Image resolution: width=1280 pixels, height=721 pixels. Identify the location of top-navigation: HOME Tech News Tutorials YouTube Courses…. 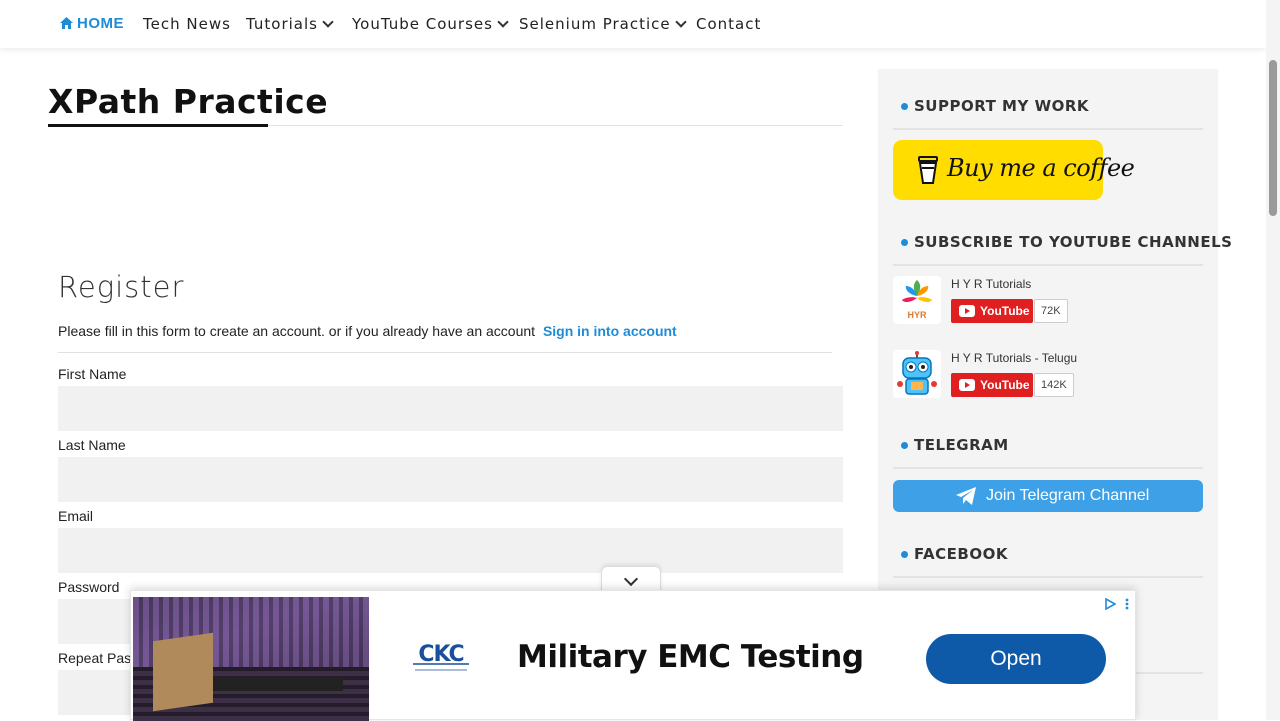
(633, 24).